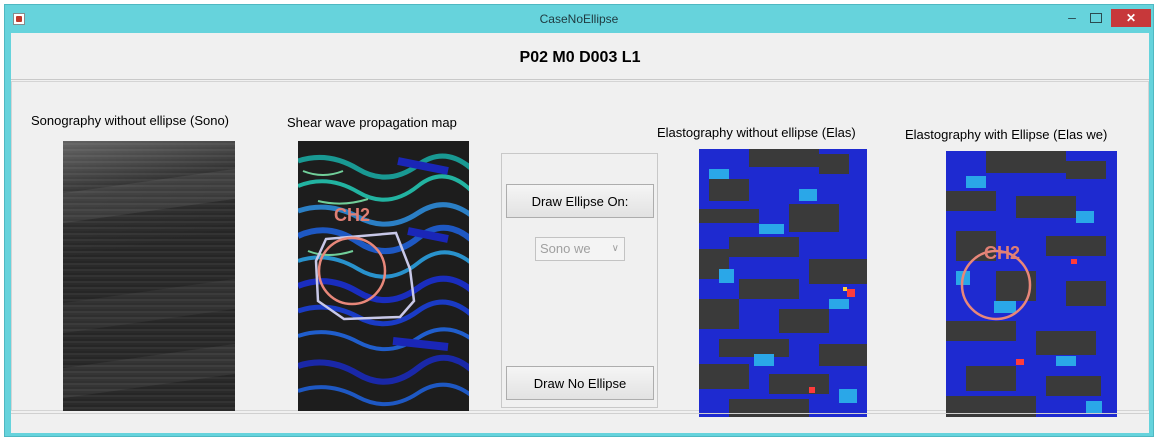  What do you see at coordinates (580, 383) in the screenshot?
I see `draw-no-ellipse-button: Draw No Ellipse` at bounding box center [580, 383].